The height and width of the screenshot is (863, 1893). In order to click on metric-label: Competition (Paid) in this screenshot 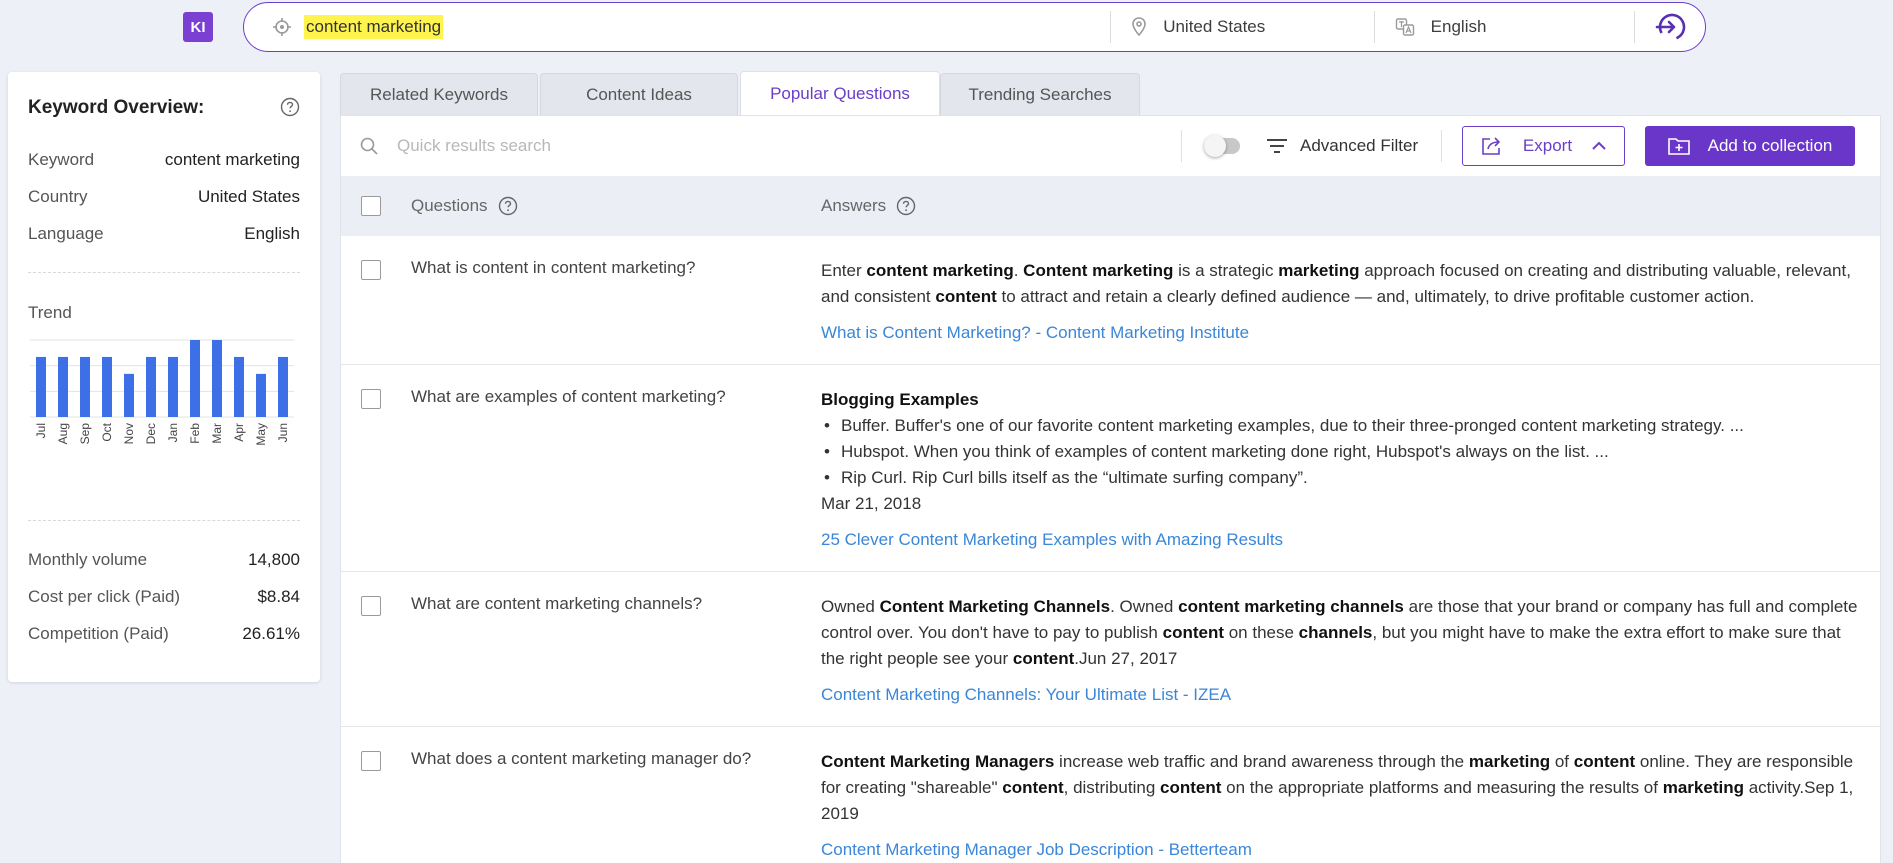, I will do `click(98, 633)`.